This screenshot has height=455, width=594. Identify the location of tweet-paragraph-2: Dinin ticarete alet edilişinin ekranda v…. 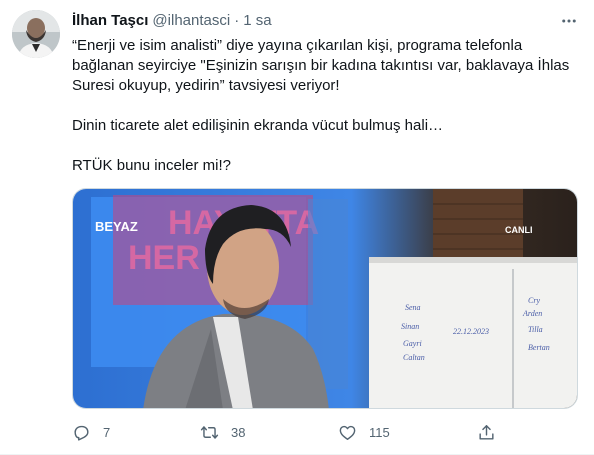
(258, 125).